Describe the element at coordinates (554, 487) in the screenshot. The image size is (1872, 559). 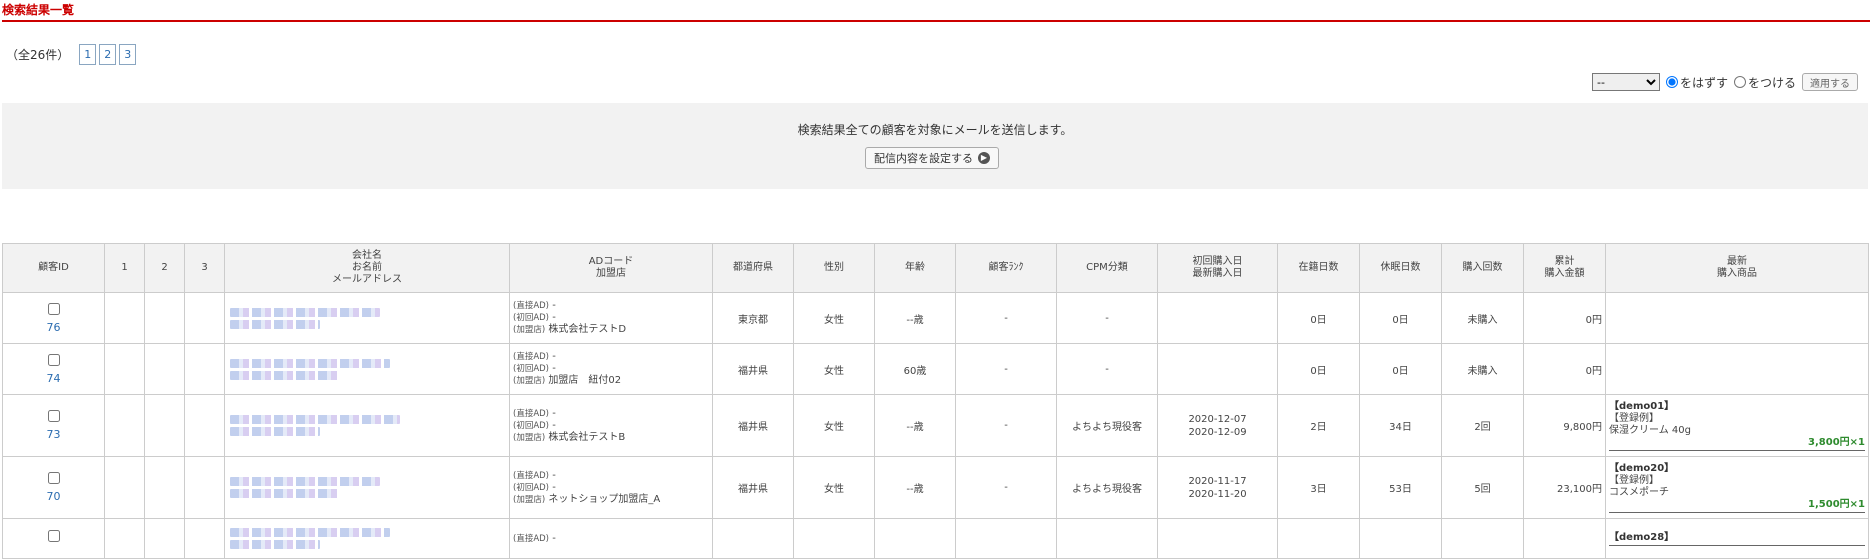
I see `first-ad-value: -` at that location.